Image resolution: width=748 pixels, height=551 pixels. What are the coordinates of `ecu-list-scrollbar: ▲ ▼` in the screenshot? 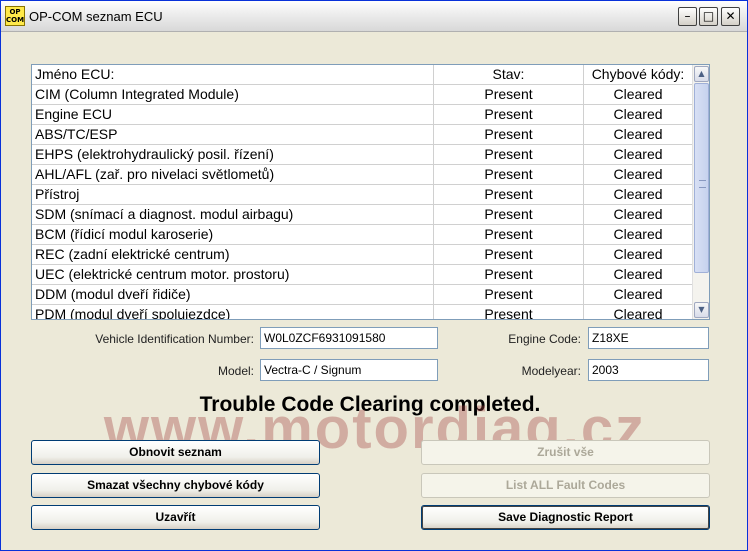 It's located at (700, 192).